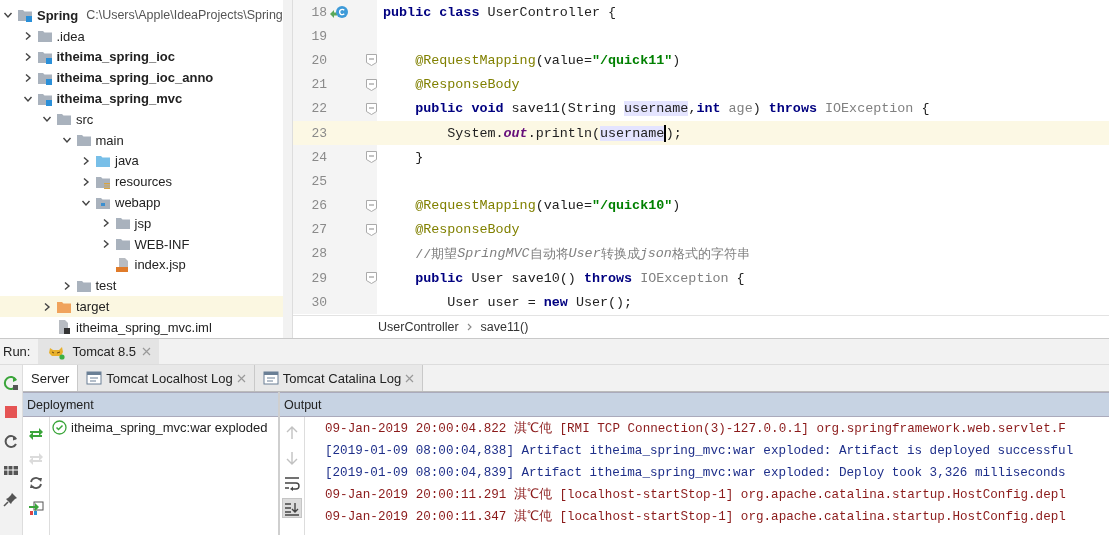  Describe the element at coordinates (582, 254) in the screenshot. I see `code-line: //期望SpringMVC自动将User转换成json格式的字符串` at that location.